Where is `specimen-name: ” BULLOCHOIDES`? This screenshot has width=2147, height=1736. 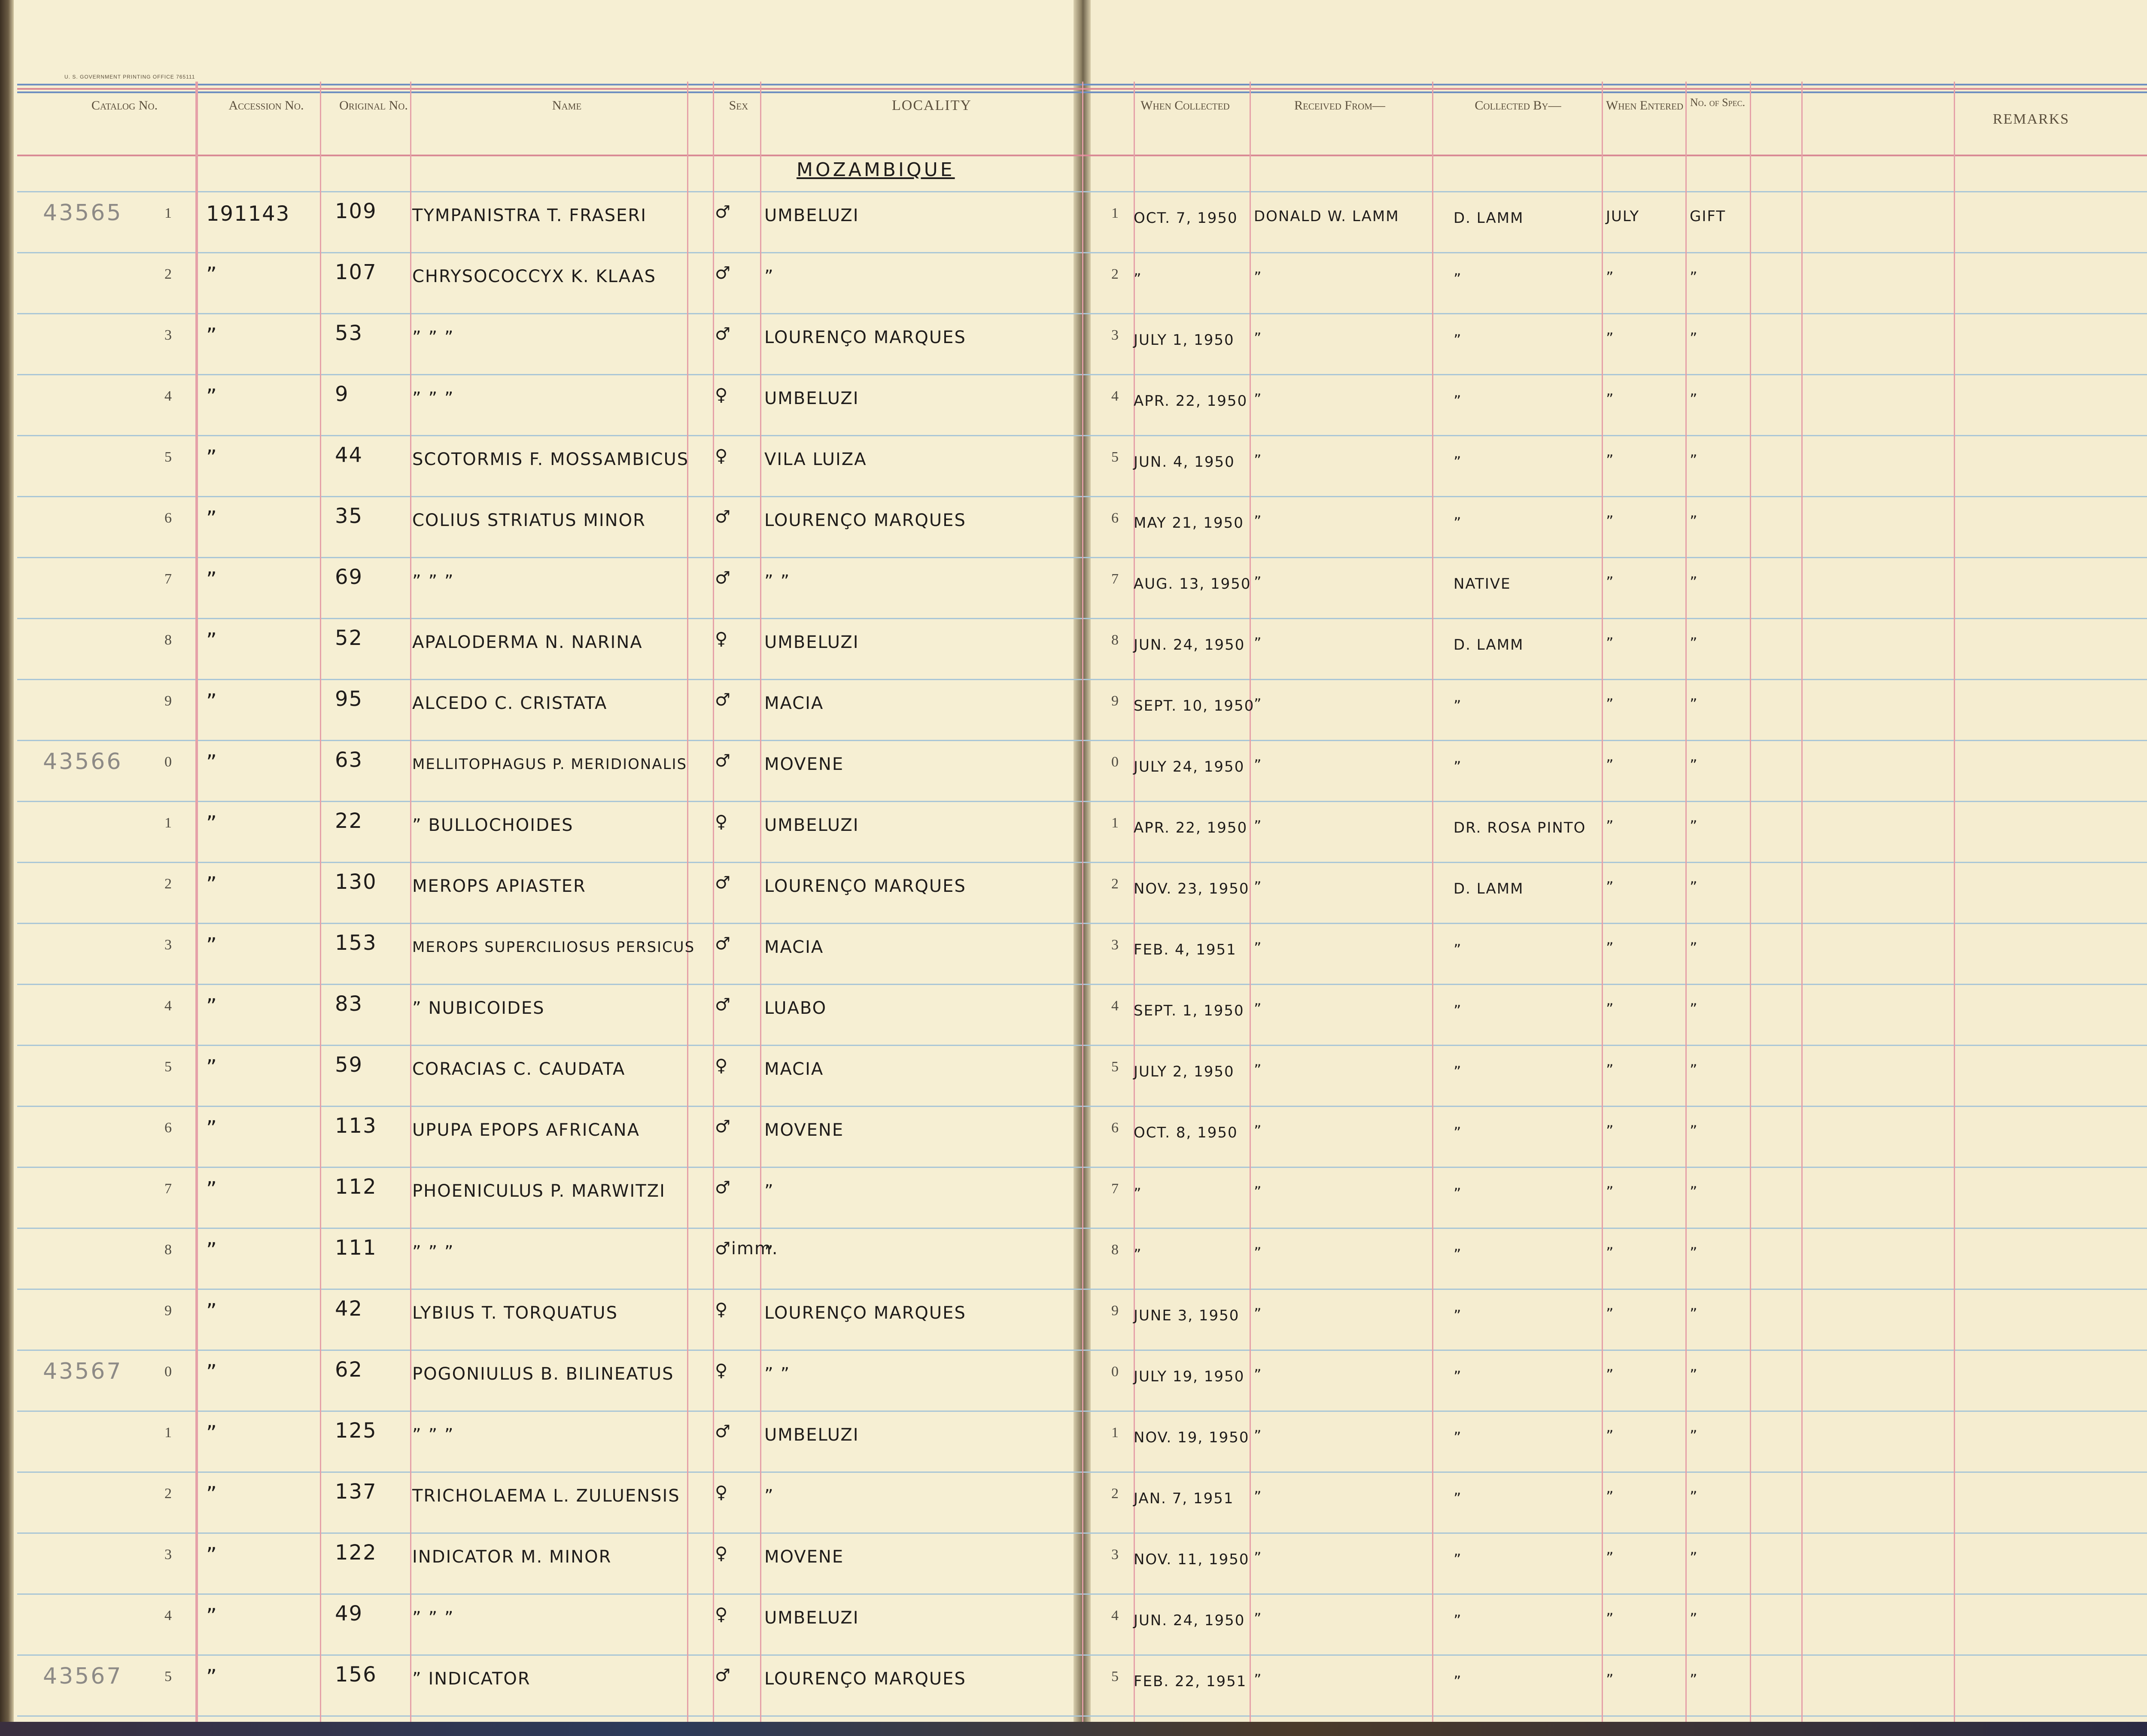
specimen-name: ” BULLOCHOIDES is located at coordinates (493, 825).